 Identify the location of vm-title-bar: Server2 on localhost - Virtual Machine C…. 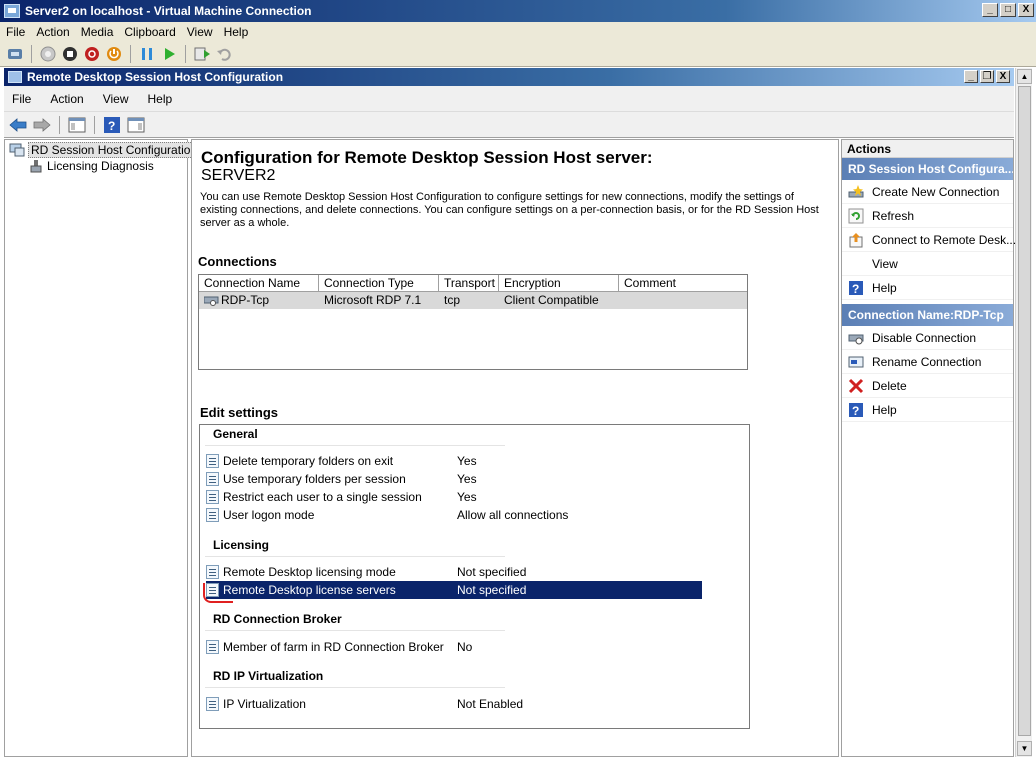
(518, 11).